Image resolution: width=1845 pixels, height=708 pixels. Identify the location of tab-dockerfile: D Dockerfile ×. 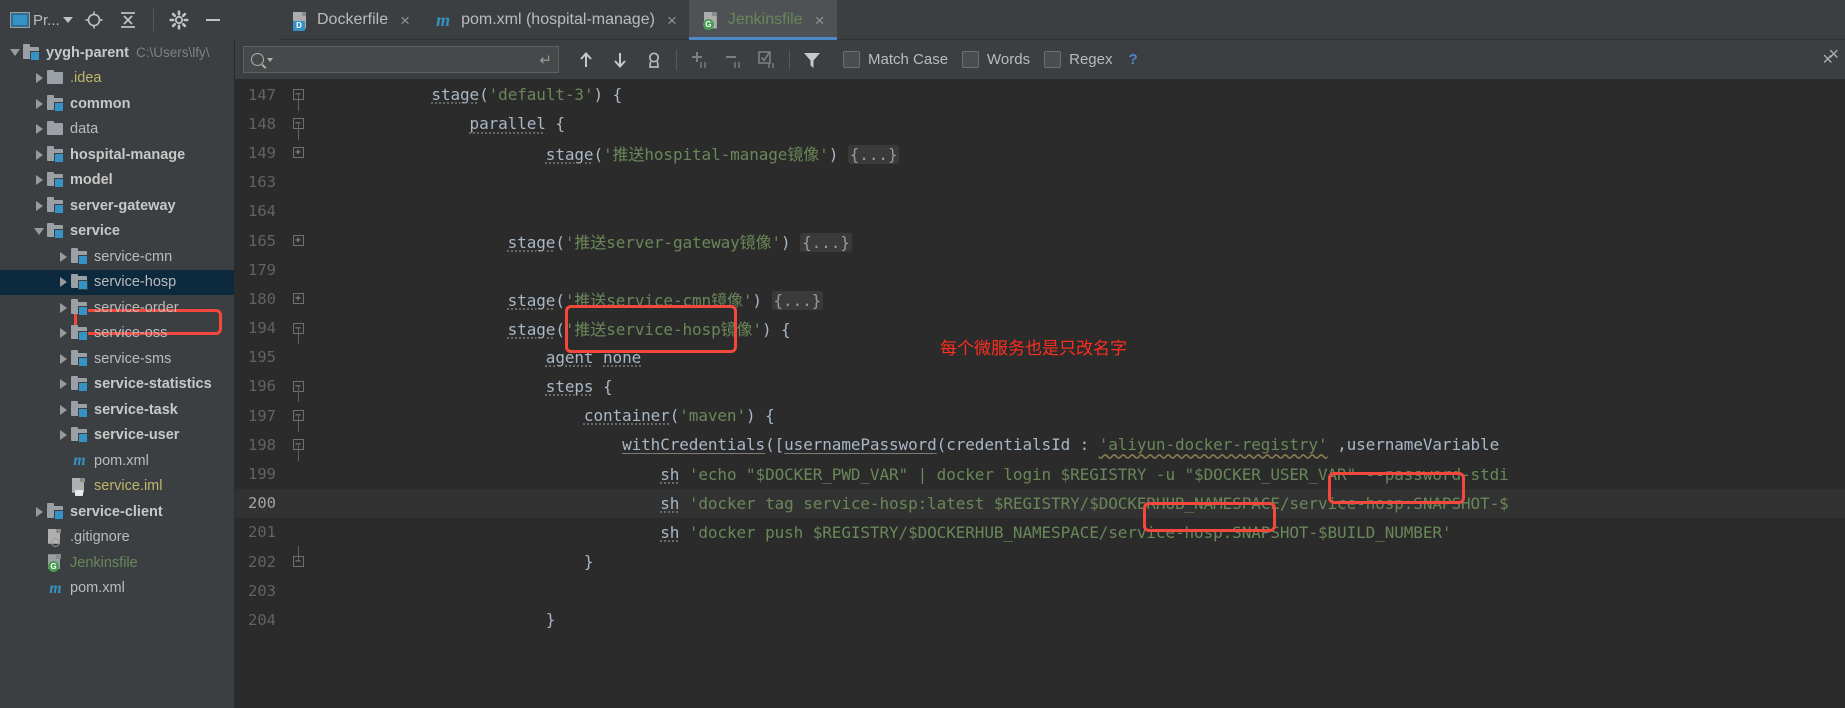
(350, 20).